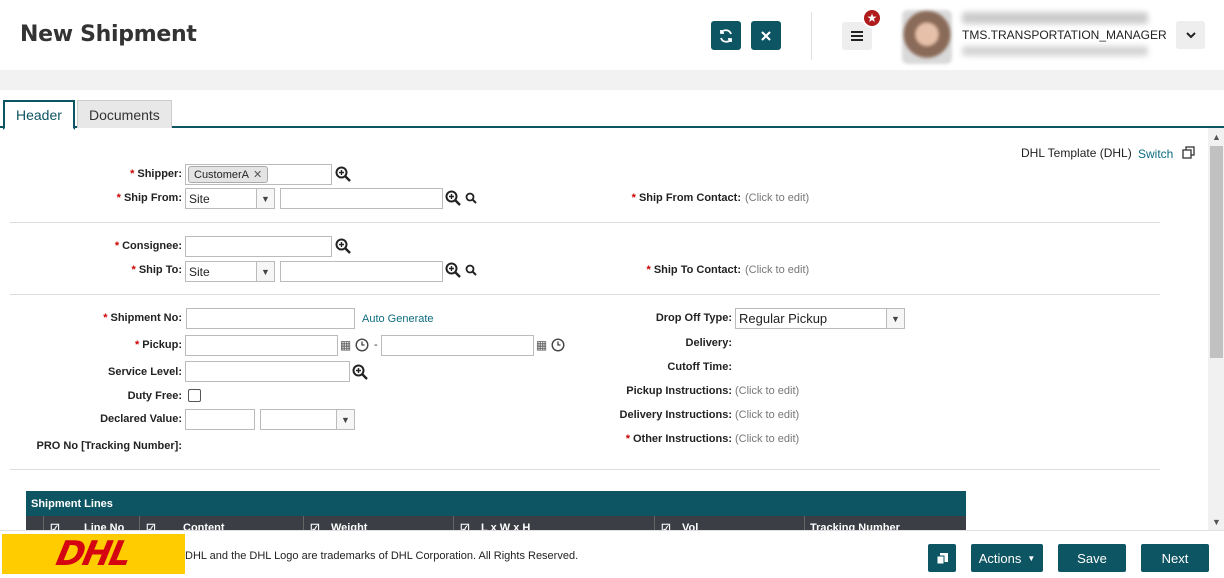 Image resolution: width=1224 pixels, height=578 pixels. Describe the element at coordinates (1092, 558) in the screenshot. I see `save-button: Save` at that location.